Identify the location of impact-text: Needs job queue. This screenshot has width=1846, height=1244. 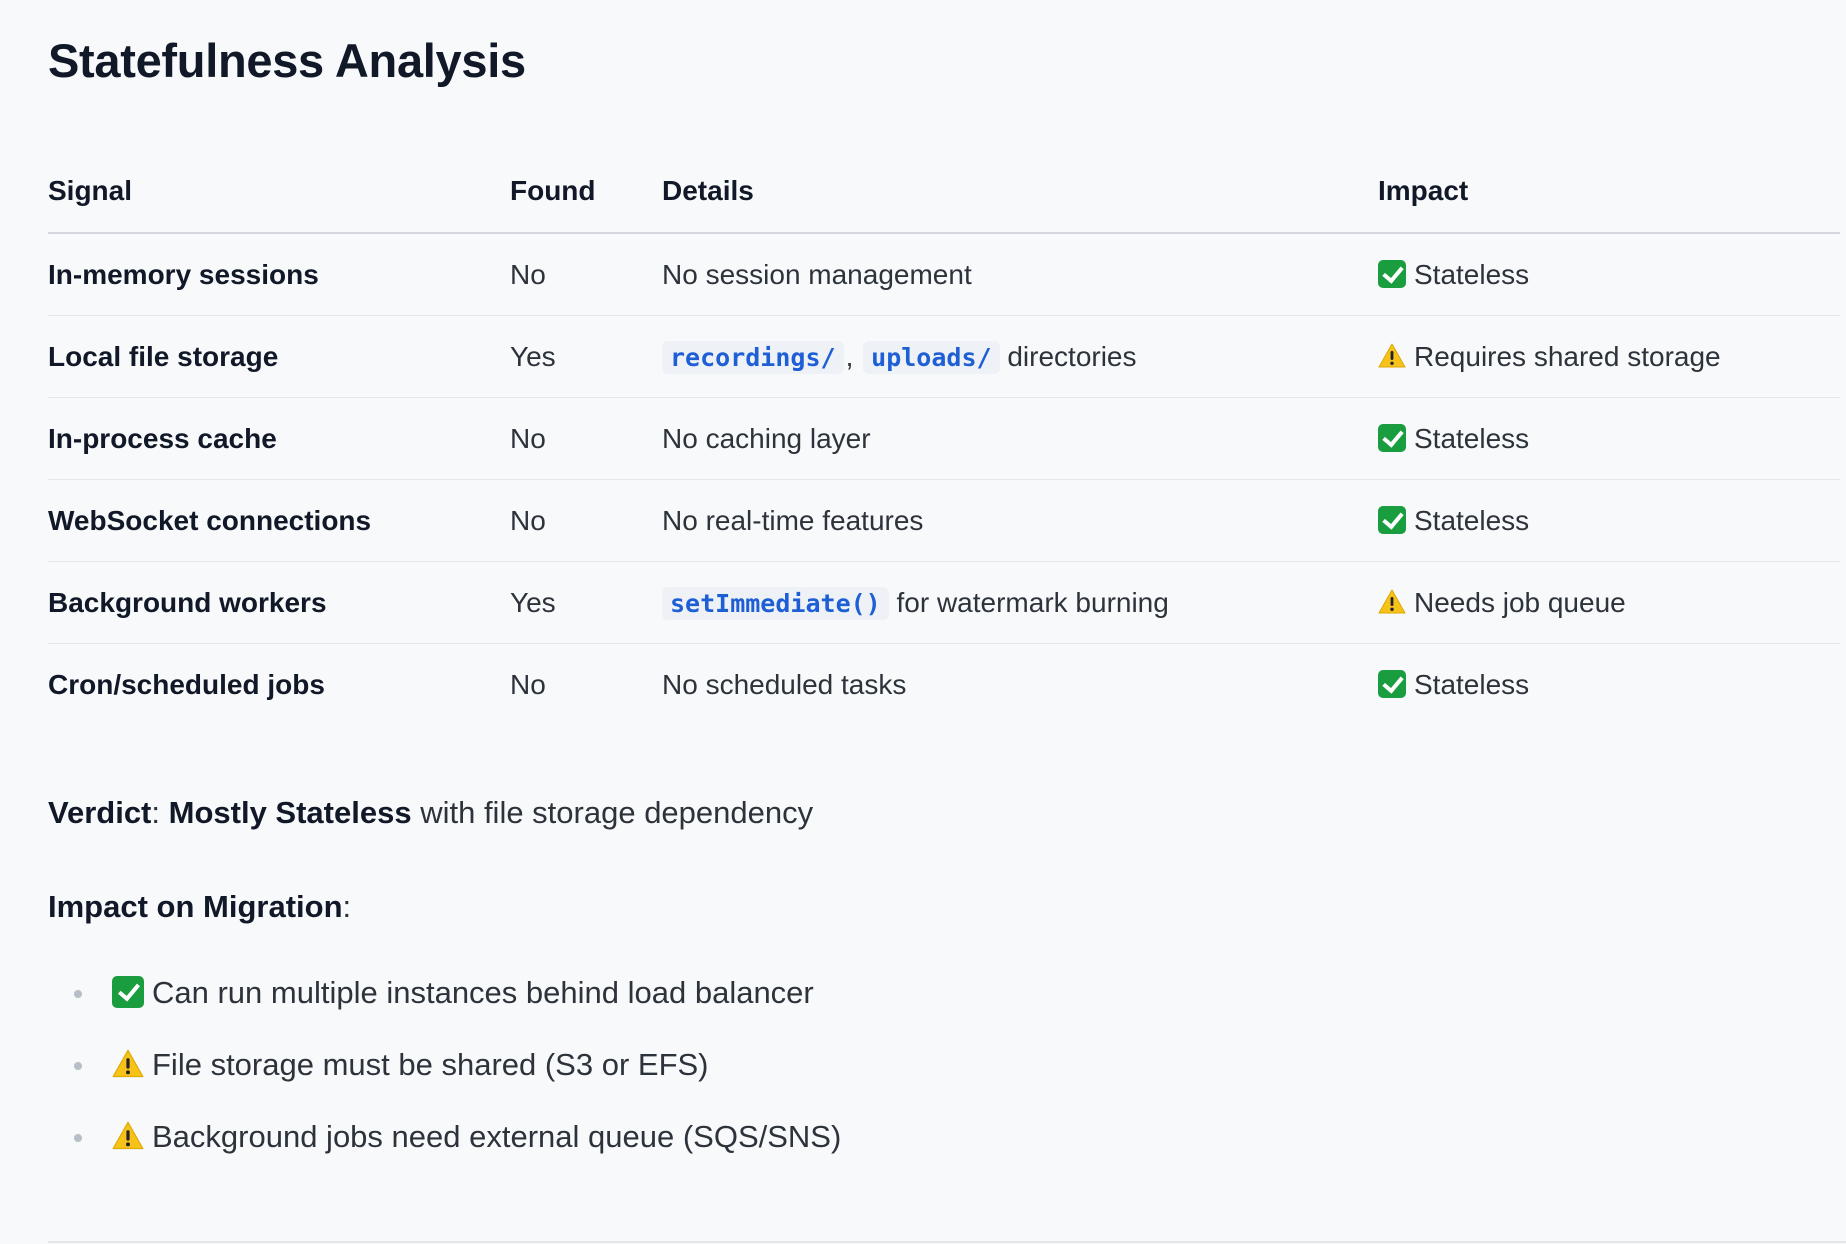
(1520, 602).